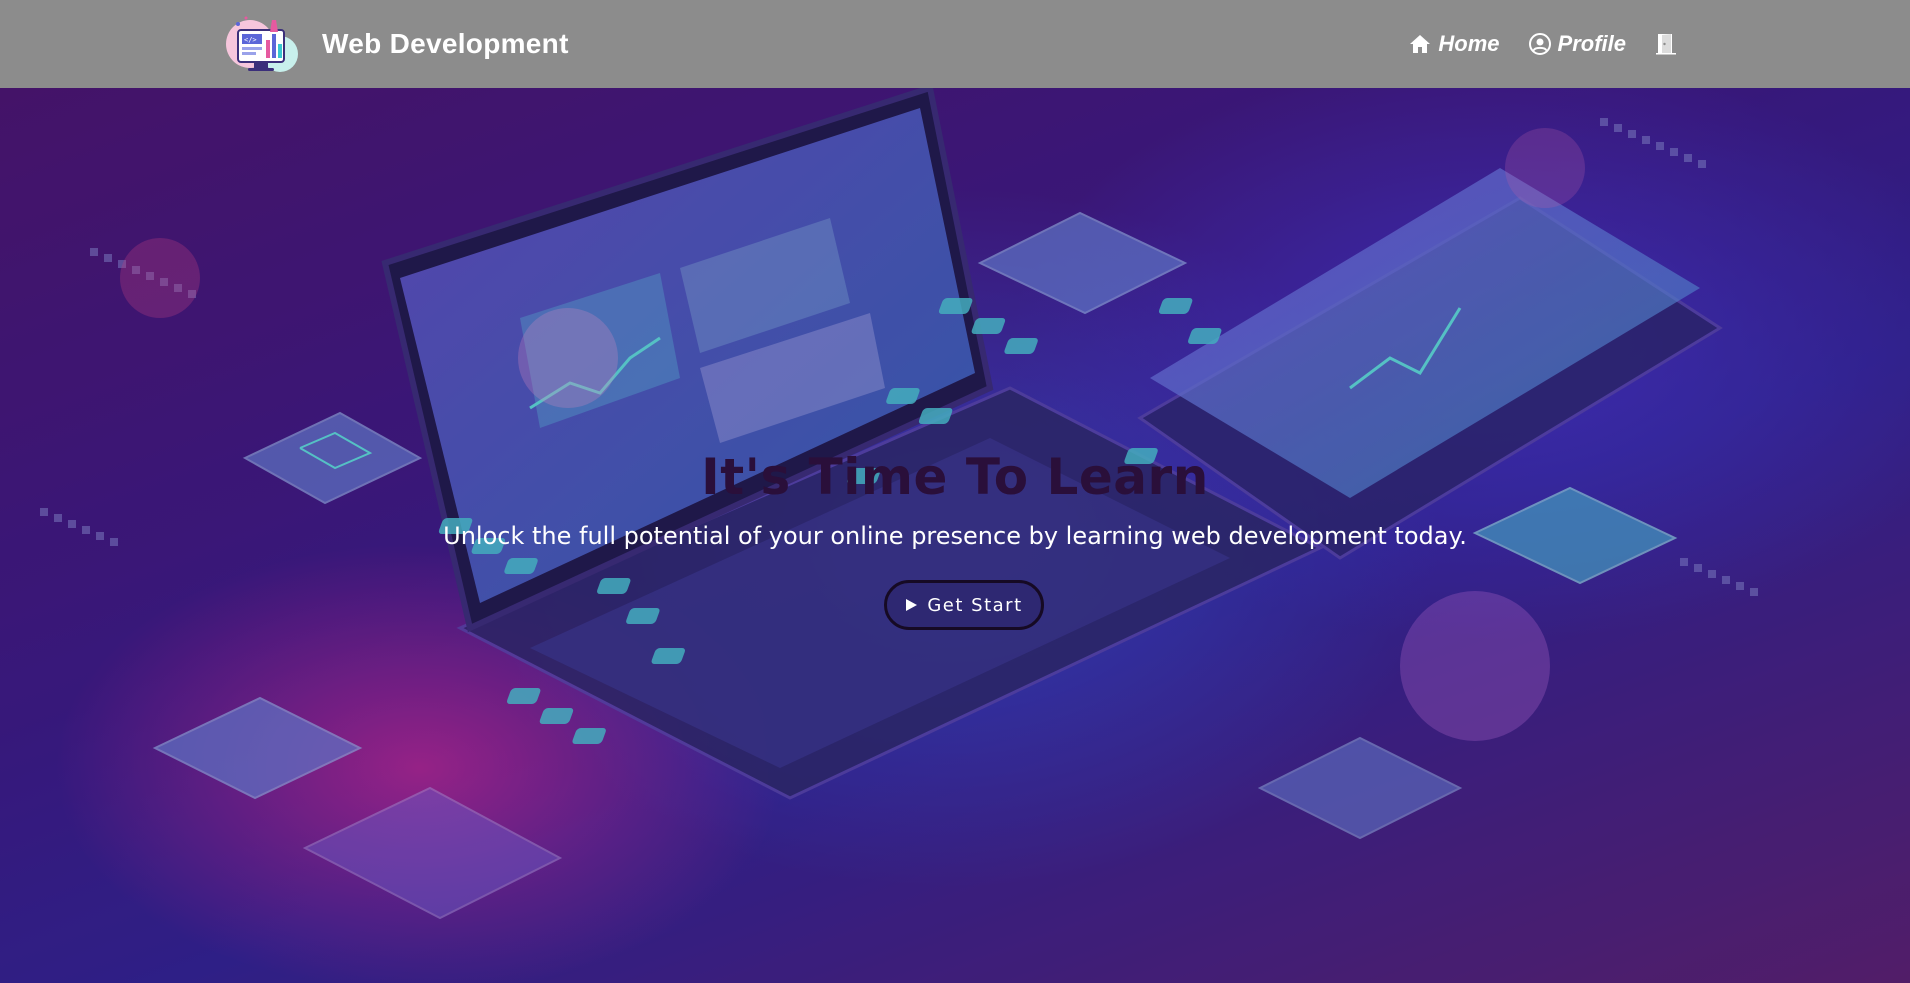 Image resolution: width=1910 pixels, height=983 pixels. I want to click on nav-home-link: Home, so click(1454, 44).